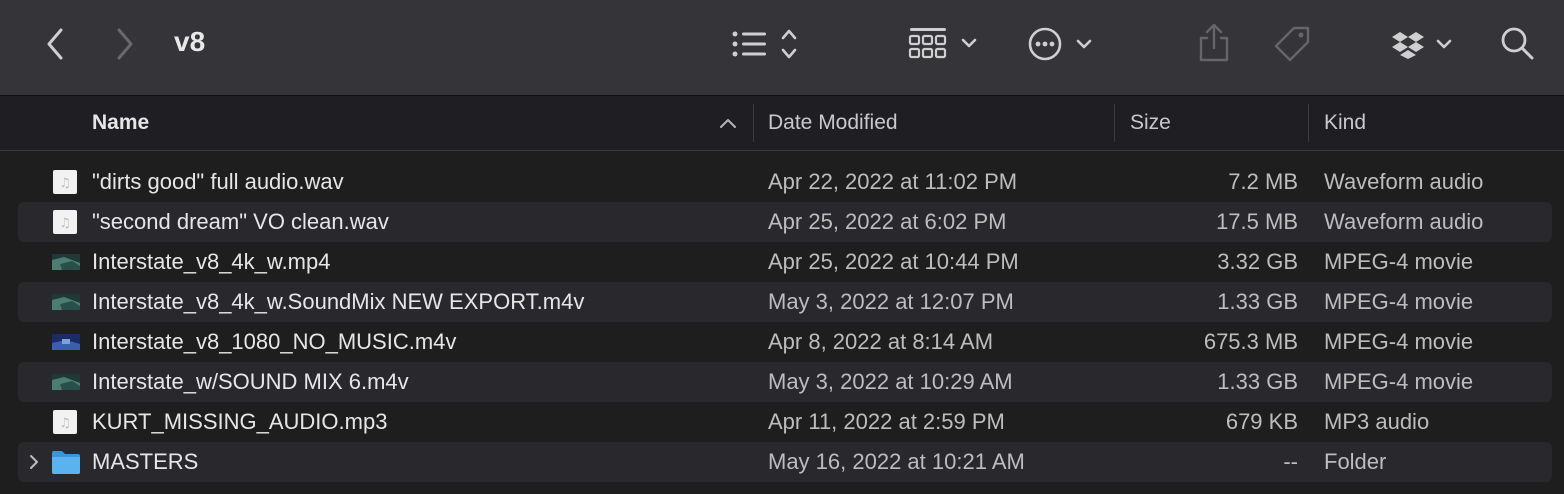  Describe the element at coordinates (218, 181) in the screenshot. I see `file-name: "dirts good" full audio.wav` at that location.